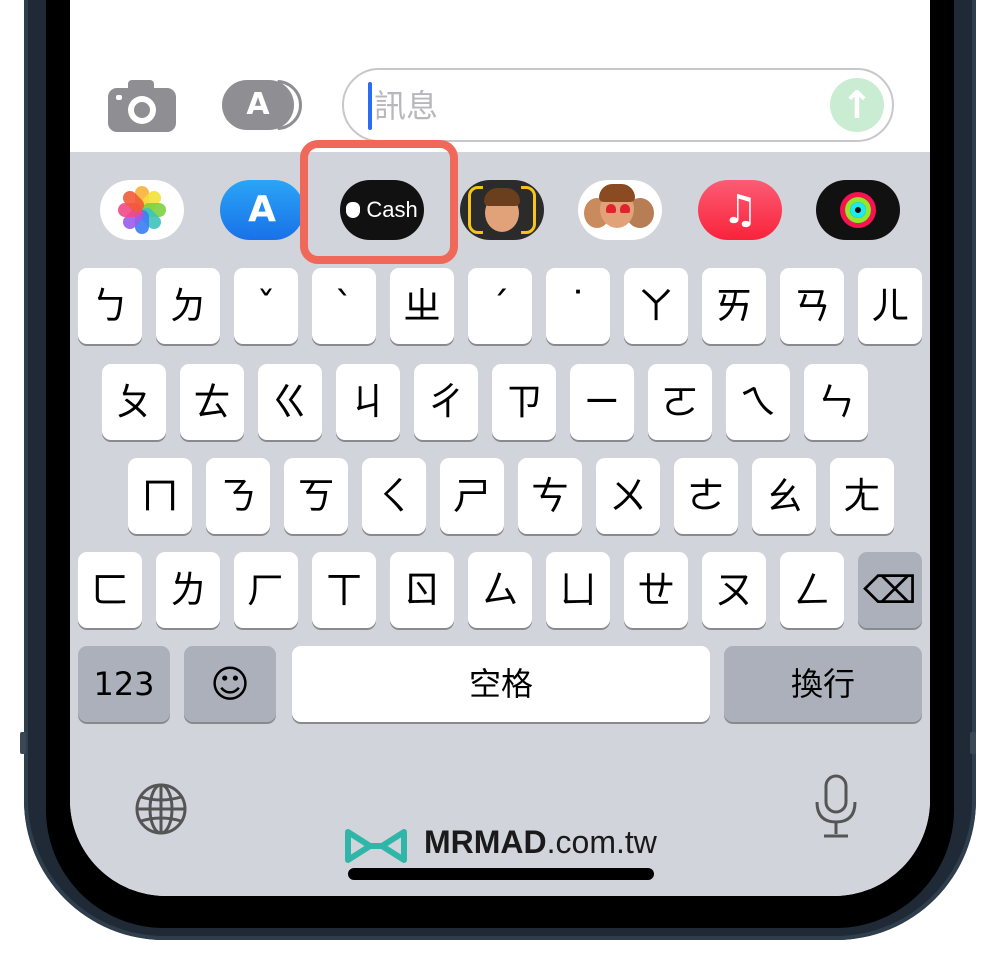 The height and width of the screenshot is (954, 1000). Describe the element at coordinates (656, 306) in the screenshot. I see `key-row1-8: ㄚ` at that location.